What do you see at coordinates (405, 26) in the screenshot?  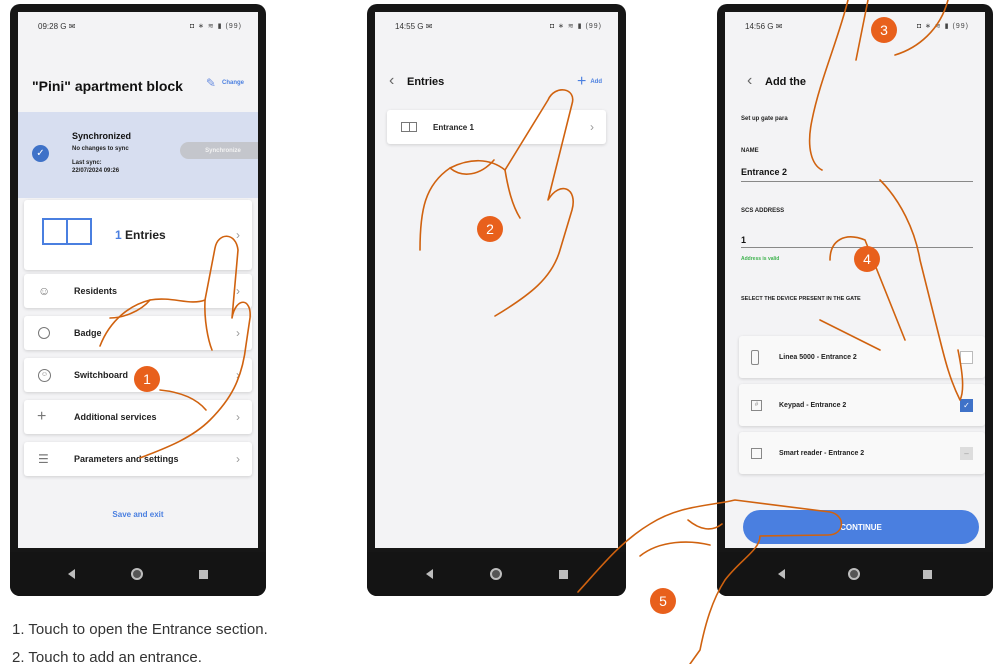 I see `status-time: 14:55` at bounding box center [405, 26].